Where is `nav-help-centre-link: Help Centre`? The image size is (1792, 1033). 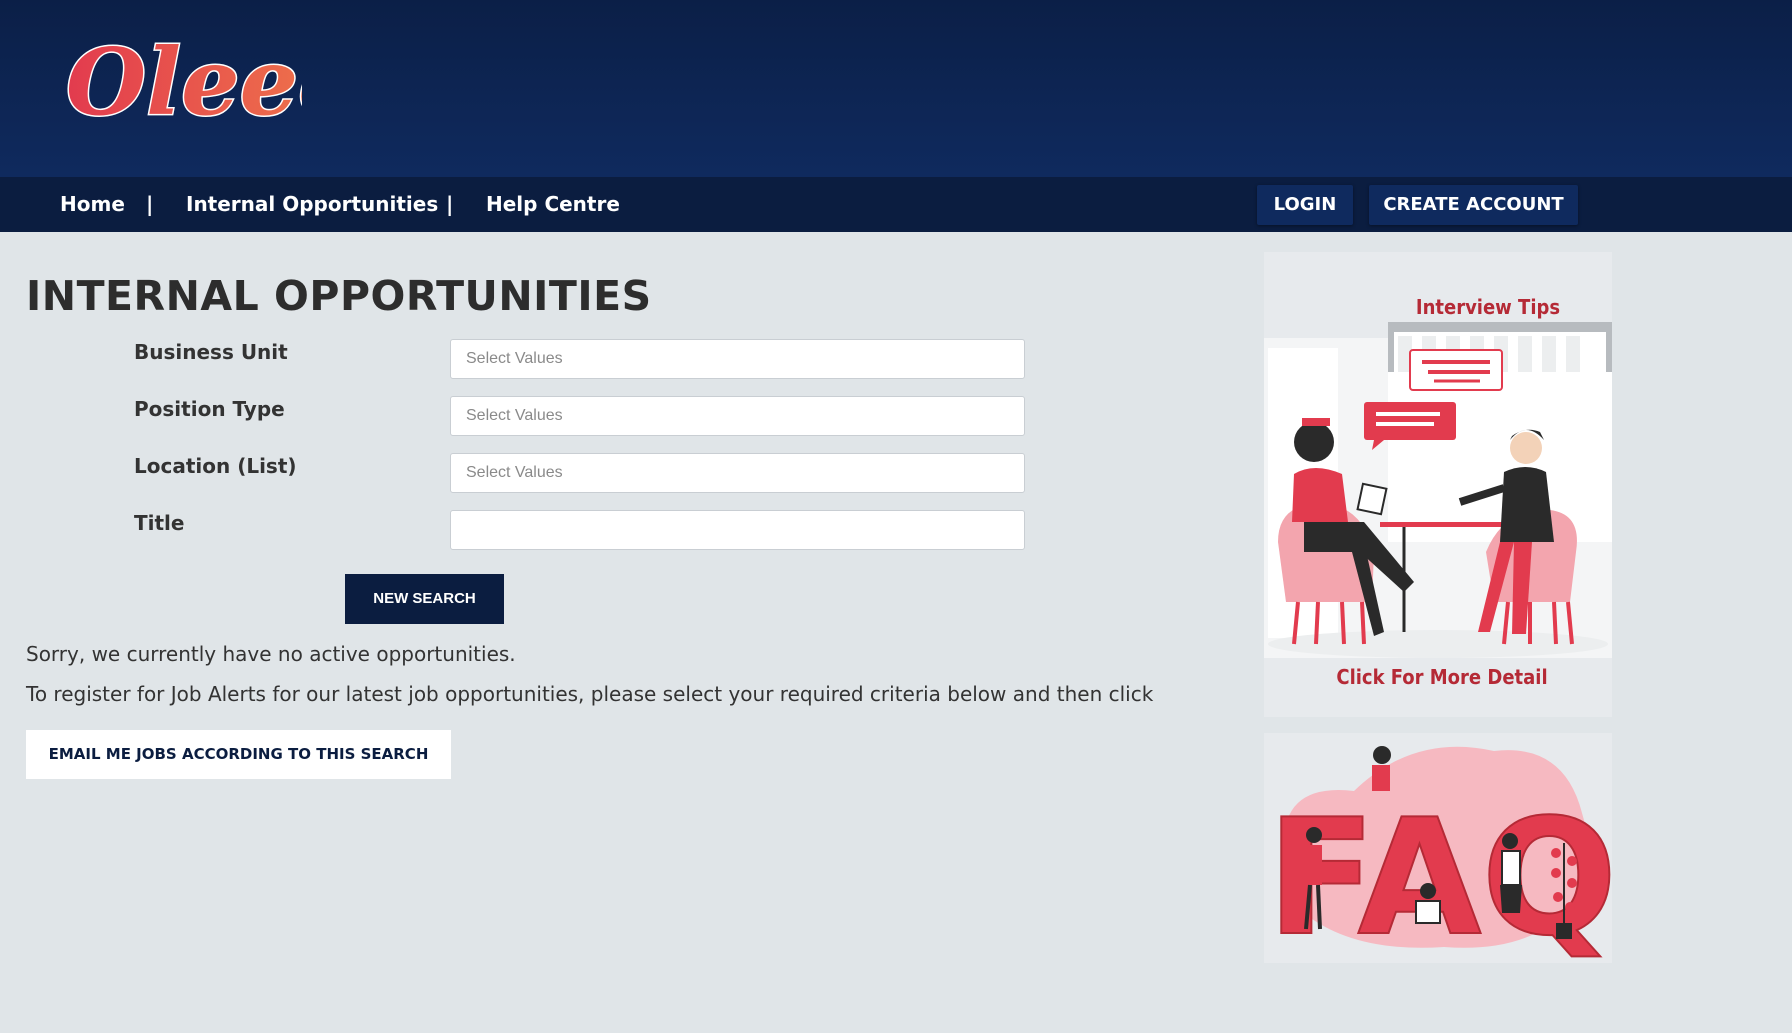 nav-help-centre-link: Help Centre is located at coordinates (553, 204).